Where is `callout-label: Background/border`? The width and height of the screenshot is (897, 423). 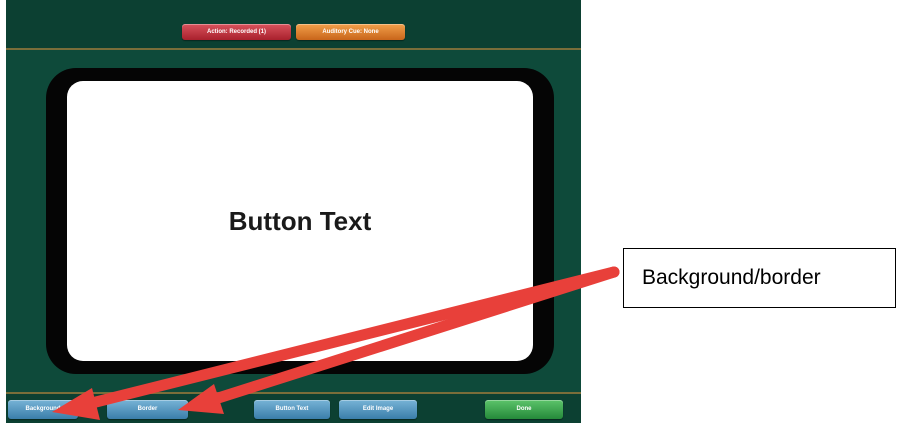 callout-label: Background/border is located at coordinates (759, 278).